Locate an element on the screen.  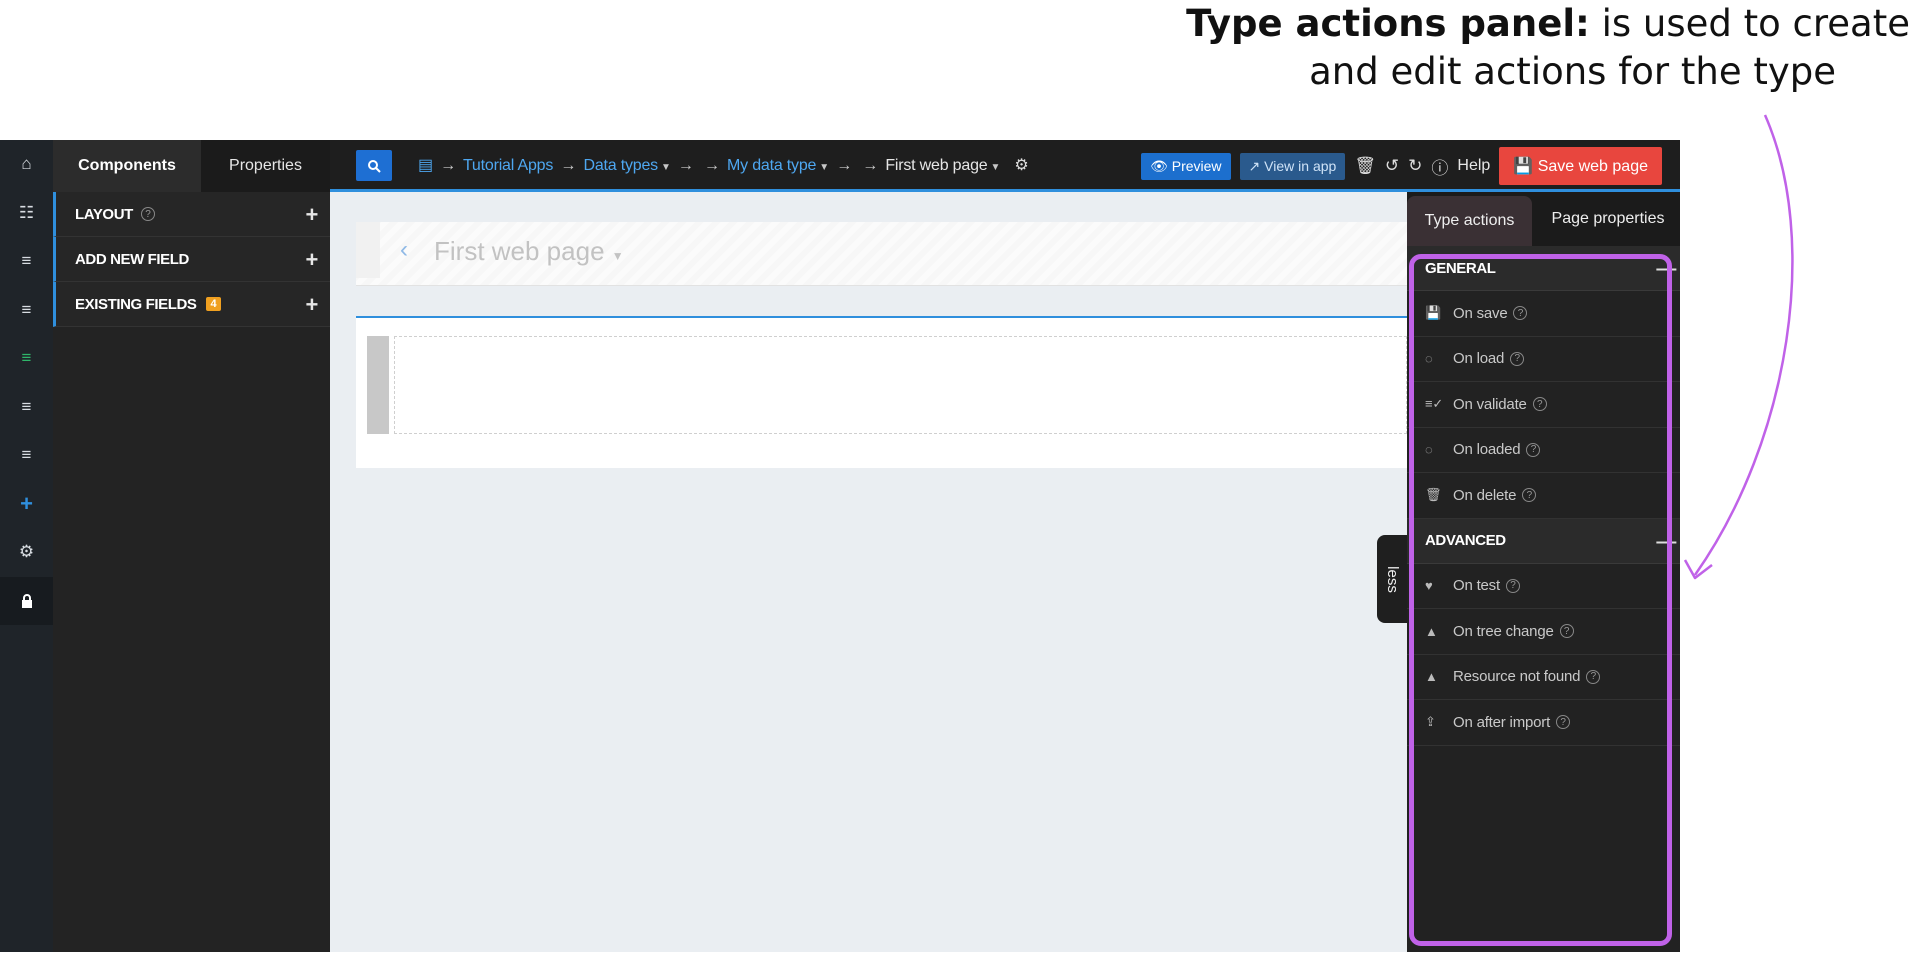
undo-icon: ↺ is located at coordinates (1392, 166).